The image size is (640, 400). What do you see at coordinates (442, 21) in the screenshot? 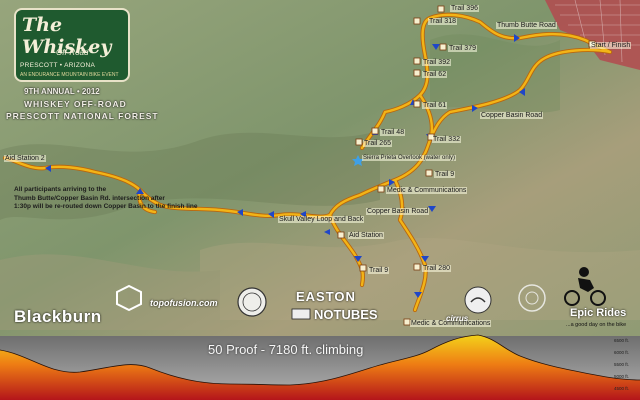
I see `label-trail-318: Trail 318` at bounding box center [442, 21].